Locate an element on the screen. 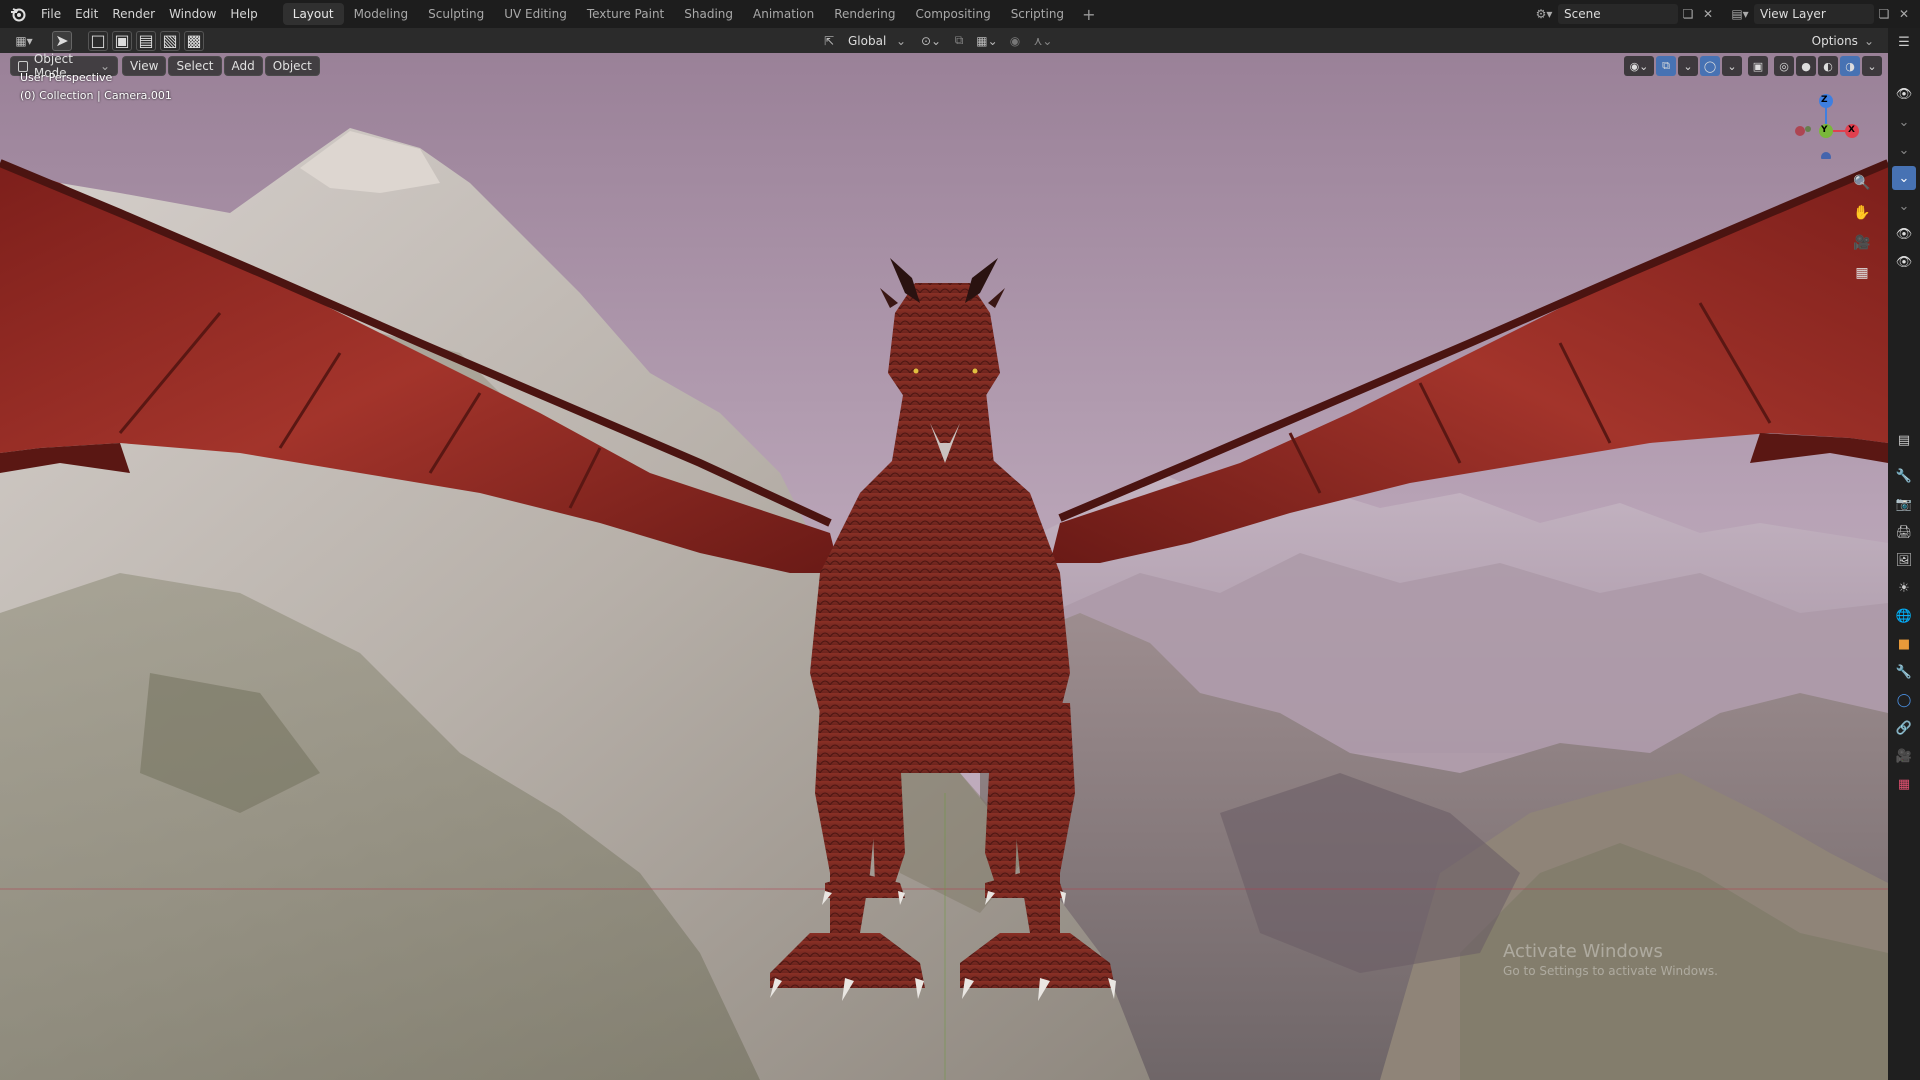 The image size is (1920, 1080). pivot-point-icon: ⊙⌄ is located at coordinates (931, 41).